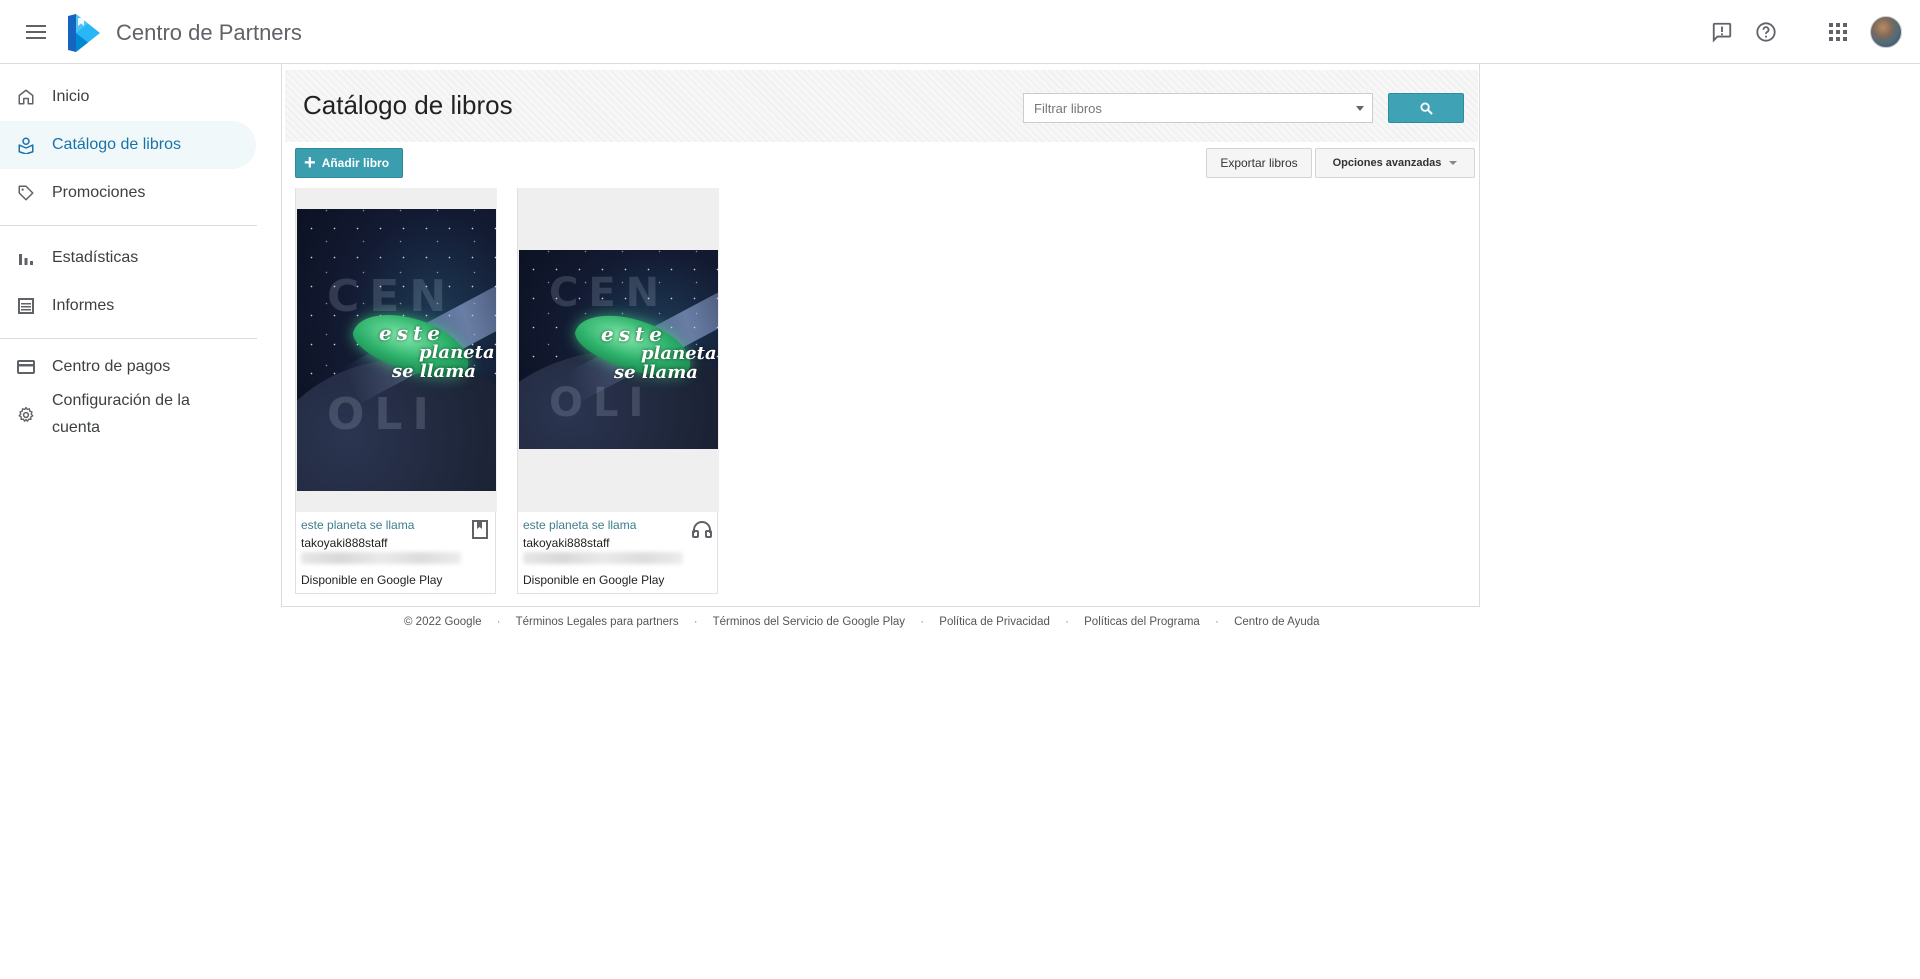  Describe the element at coordinates (443, 622) in the screenshot. I see `footer-copyright: © 2022 Google` at that location.